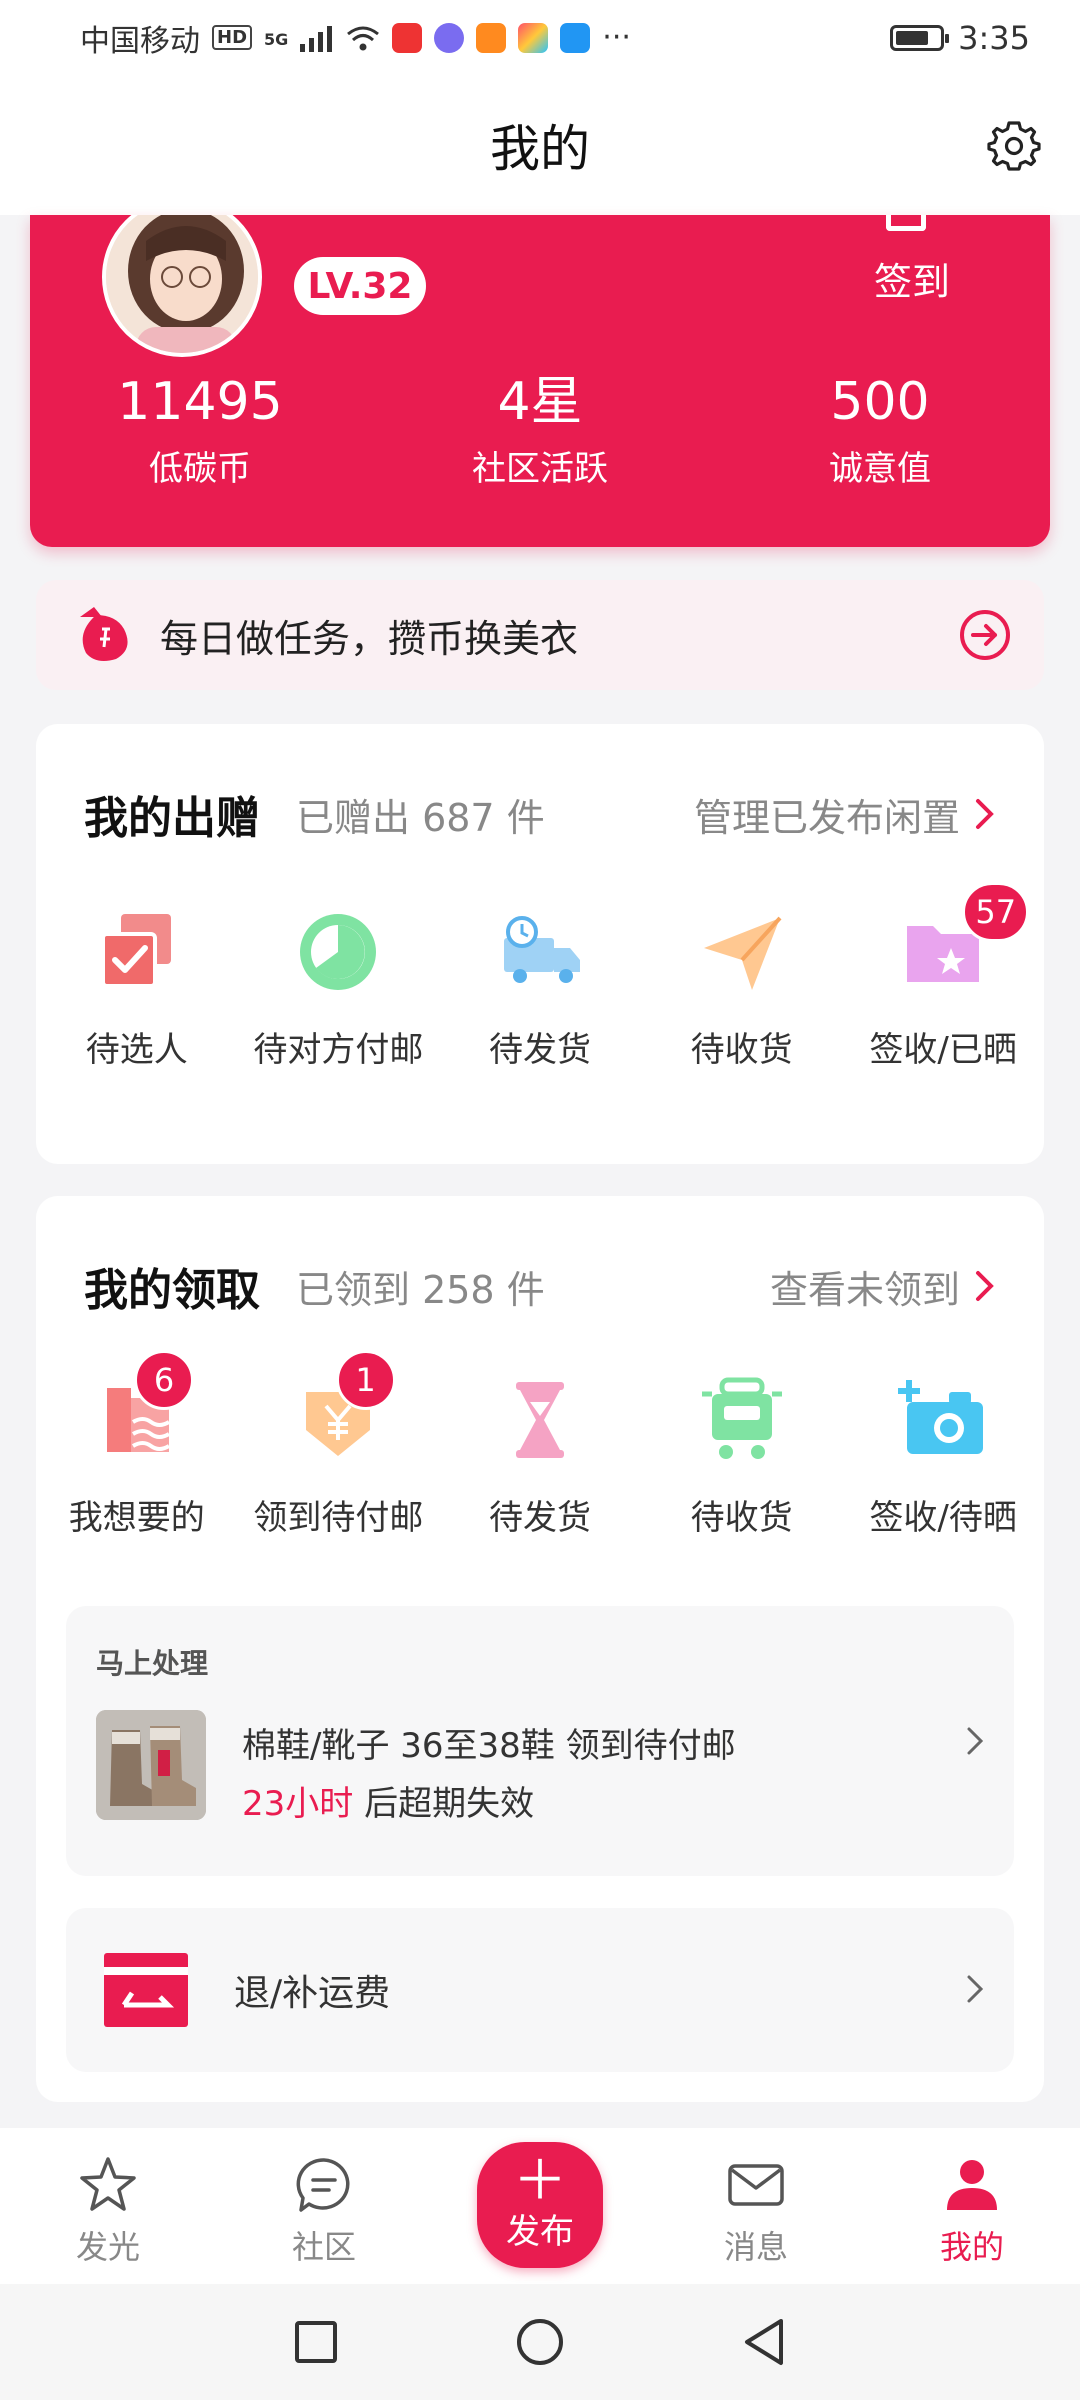  I want to click on nav-shine: 发光, so click(108, 2206).